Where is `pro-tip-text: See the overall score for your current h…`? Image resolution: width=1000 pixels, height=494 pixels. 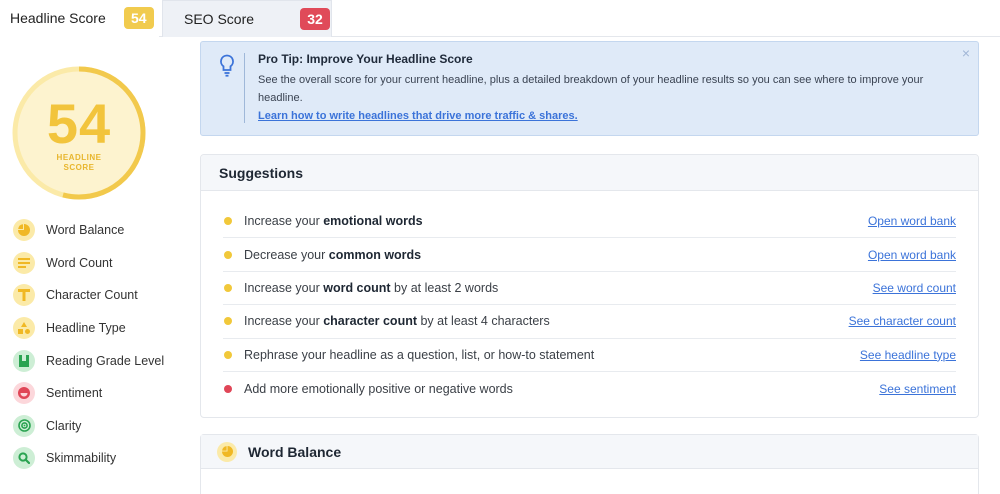 pro-tip-text: See the overall score for your current h… is located at coordinates (591, 89).